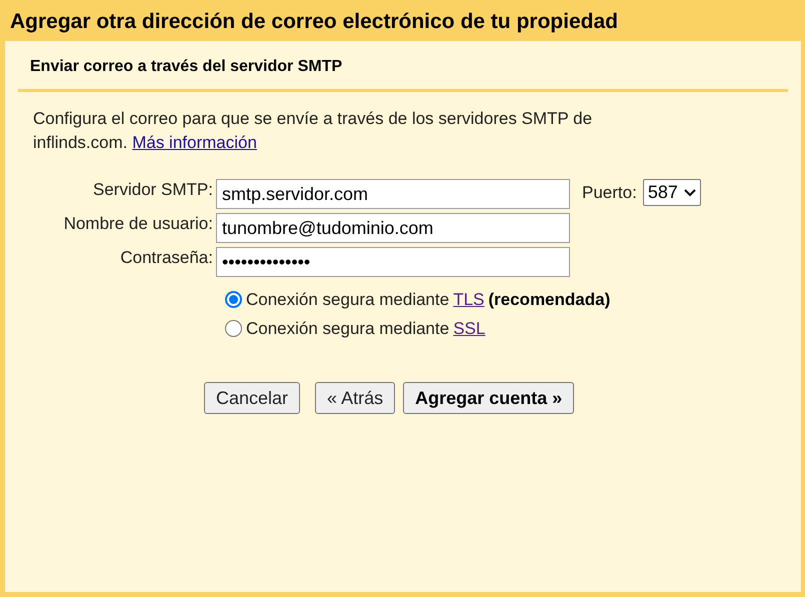  Describe the element at coordinates (469, 328) in the screenshot. I see `protocol-link: SSL` at that location.